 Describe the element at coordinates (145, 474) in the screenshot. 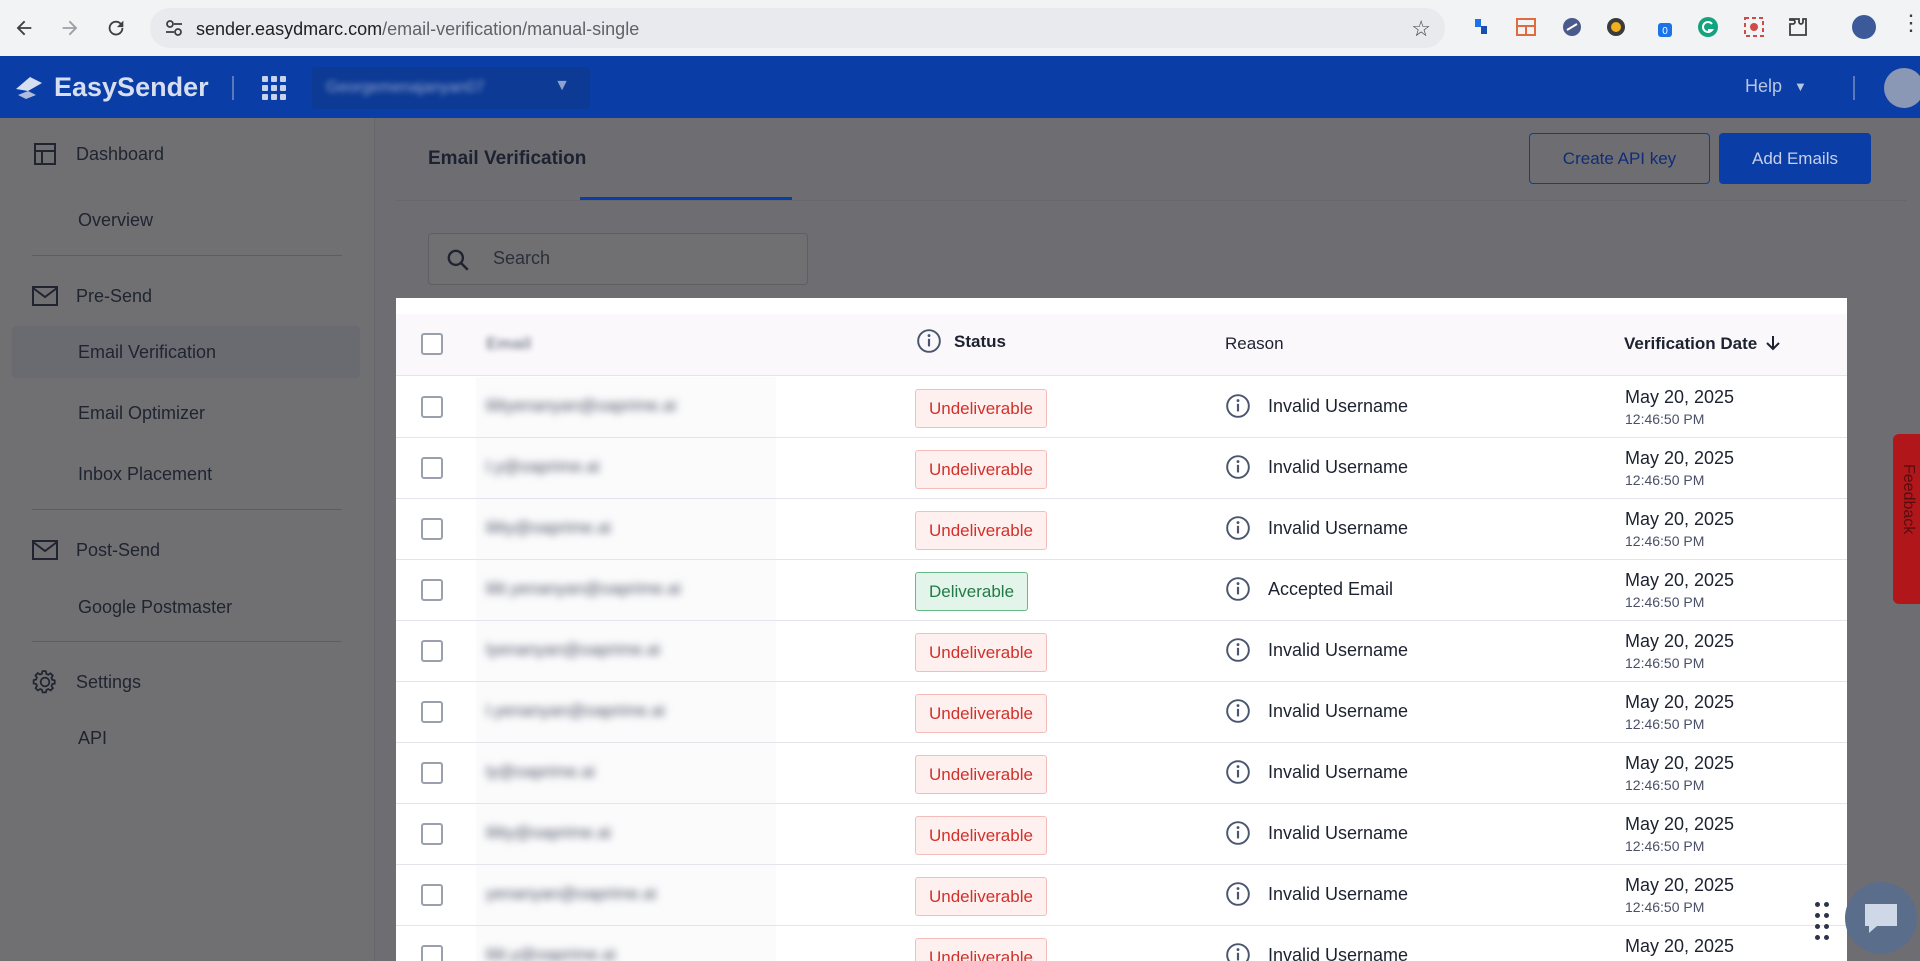

I see `sidebar-item-inbox-placement: Inbox Placement` at that location.